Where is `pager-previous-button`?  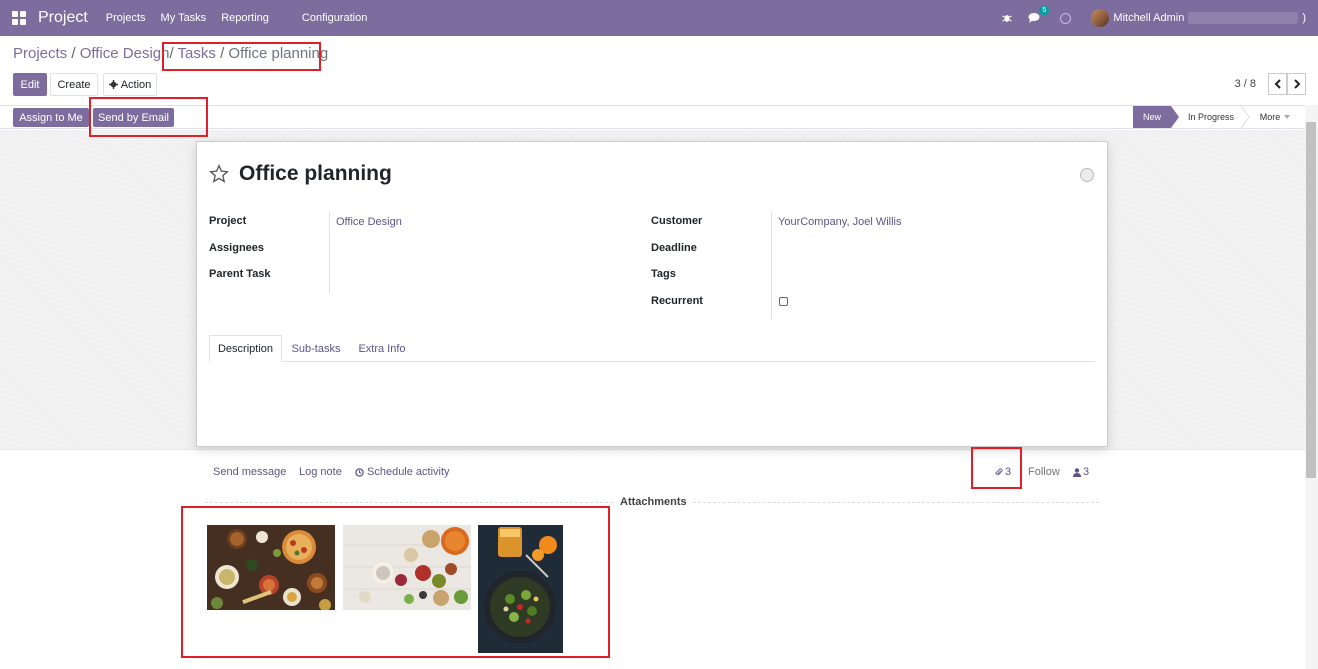
pager-previous-button is located at coordinates (1277, 84).